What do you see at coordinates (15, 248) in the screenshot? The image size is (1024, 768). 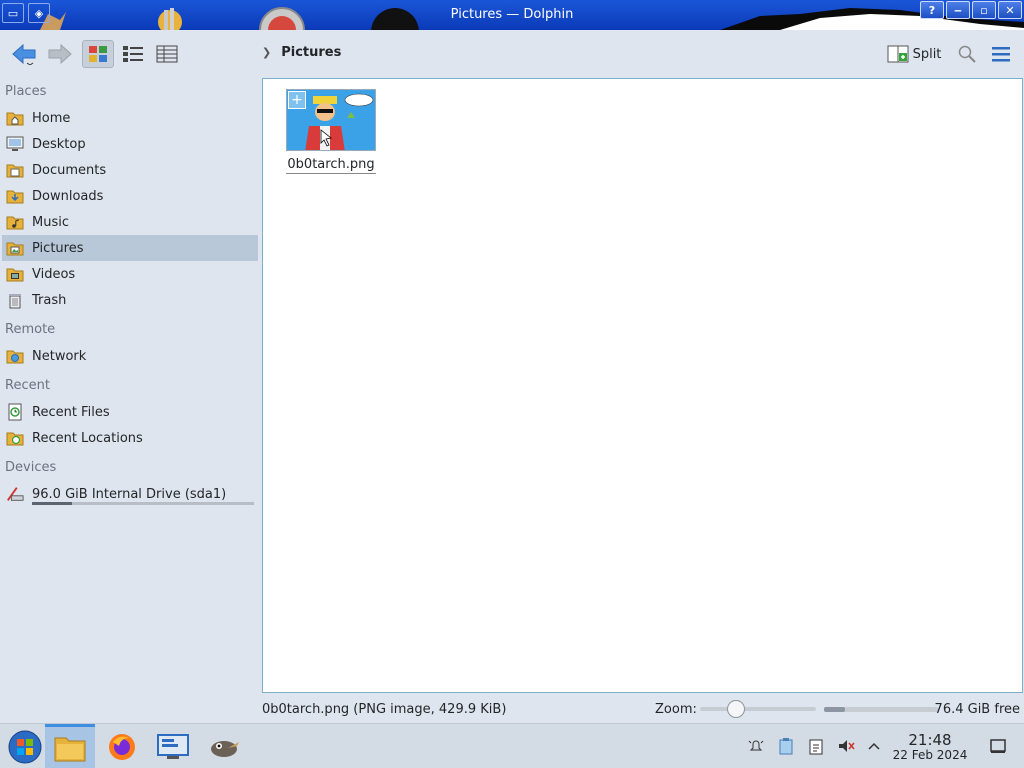 I see `pictures-folder-icon` at bounding box center [15, 248].